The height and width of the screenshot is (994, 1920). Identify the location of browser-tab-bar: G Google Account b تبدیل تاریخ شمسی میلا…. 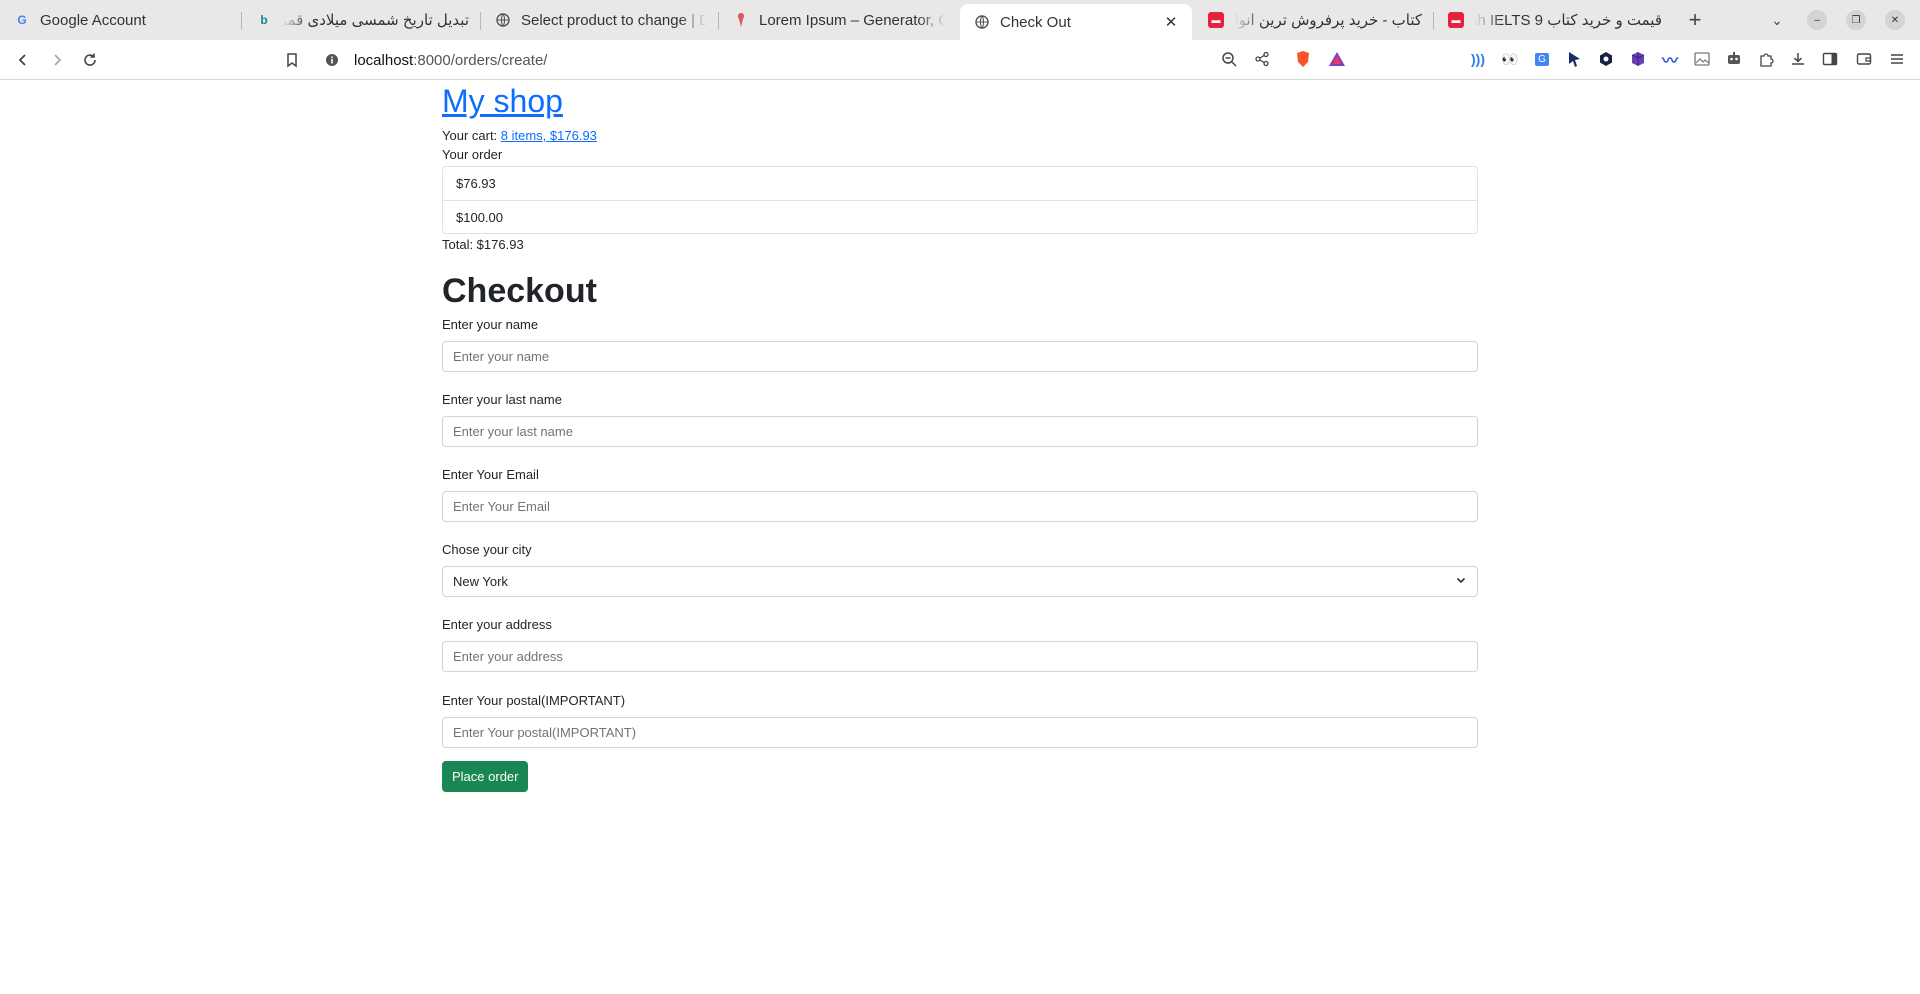
(960, 20).